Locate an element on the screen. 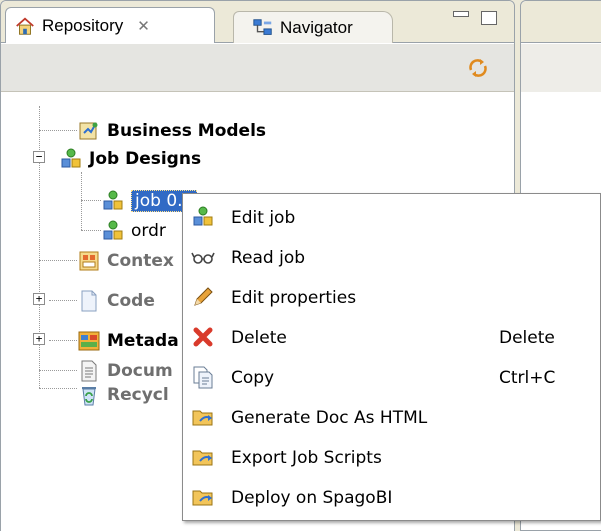  menu-item-read-job: Read job is located at coordinates (391, 257).